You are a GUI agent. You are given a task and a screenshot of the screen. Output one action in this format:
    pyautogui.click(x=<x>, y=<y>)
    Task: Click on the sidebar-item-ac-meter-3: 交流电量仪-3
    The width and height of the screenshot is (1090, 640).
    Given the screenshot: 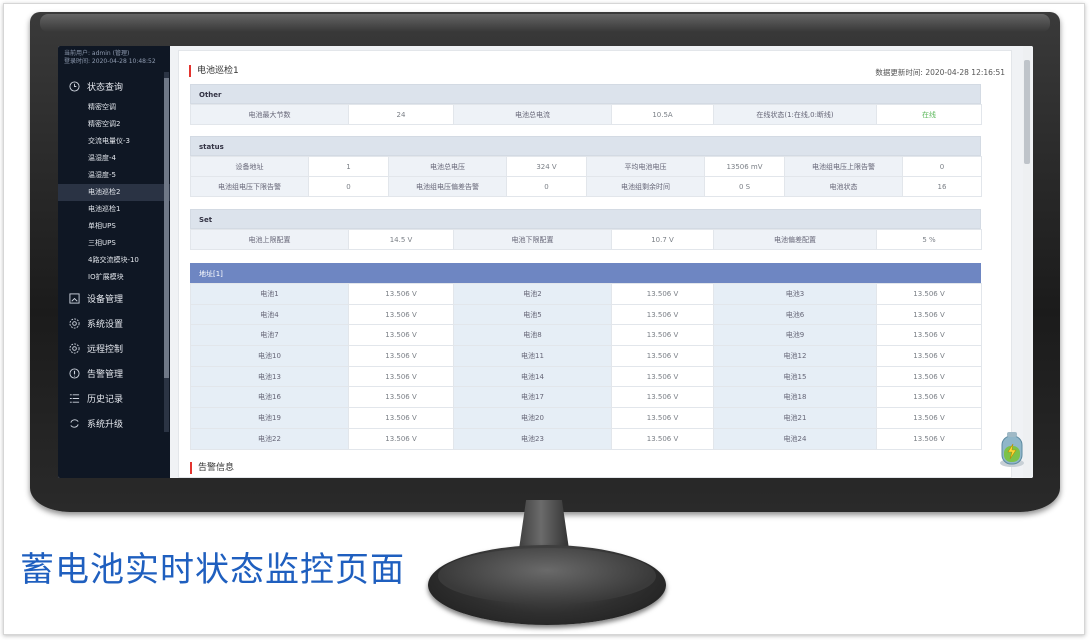 What is the action you would take?
    pyautogui.click(x=114, y=141)
    